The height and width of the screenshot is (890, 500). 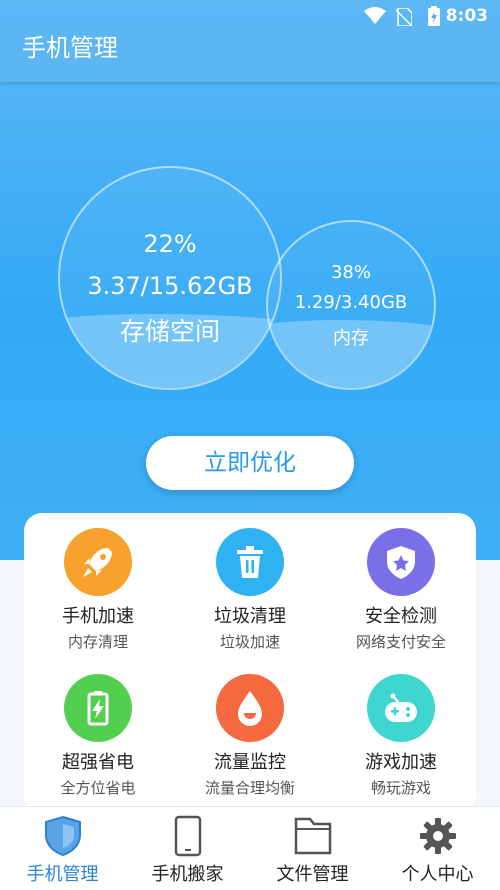 What do you see at coordinates (250, 762) in the screenshot?
I see `tile-title: 流量监控` at bounding box center [250, 762].